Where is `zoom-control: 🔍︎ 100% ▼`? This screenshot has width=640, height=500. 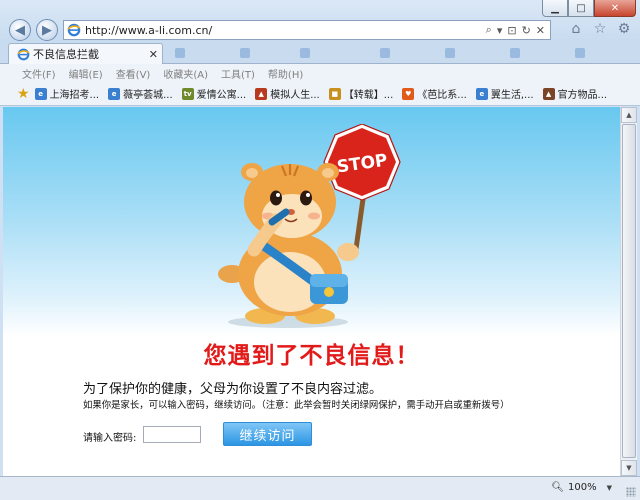 zoom-control: 🔍︎ 100% ▼ is located at coordinates (581, 487).